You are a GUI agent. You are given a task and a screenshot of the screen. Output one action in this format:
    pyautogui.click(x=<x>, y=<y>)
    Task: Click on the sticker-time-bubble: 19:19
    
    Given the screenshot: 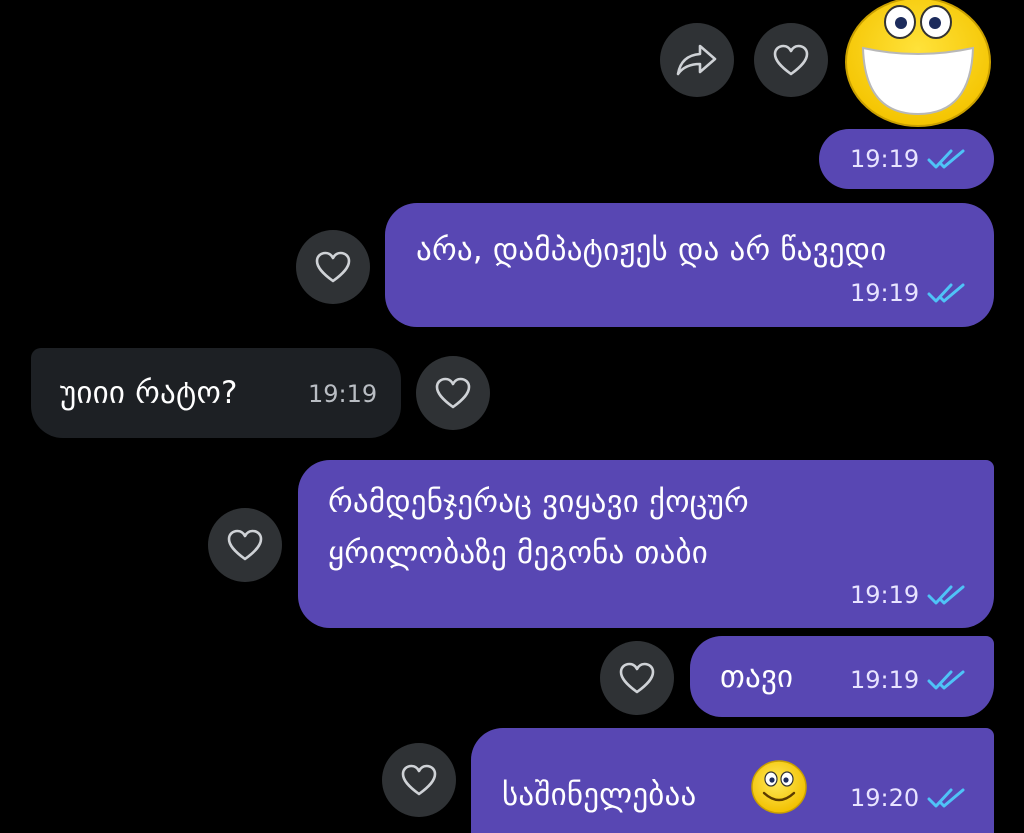 What is the action you would take?
    pyautogui.click(x=906, y=159)
    